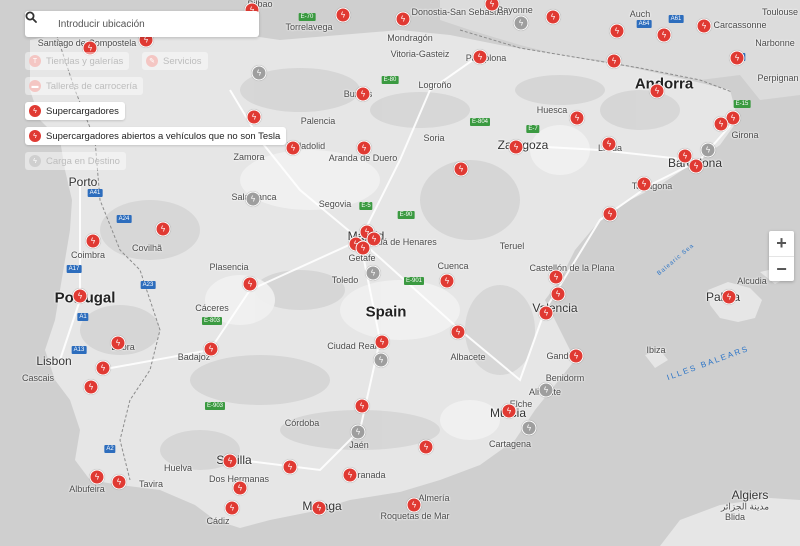 The width and height of the screenshot is (800, 546). What do you see at coordinates (40, 23) in the screenshot?
I see `search-icon` at bounding box center [40, 23].